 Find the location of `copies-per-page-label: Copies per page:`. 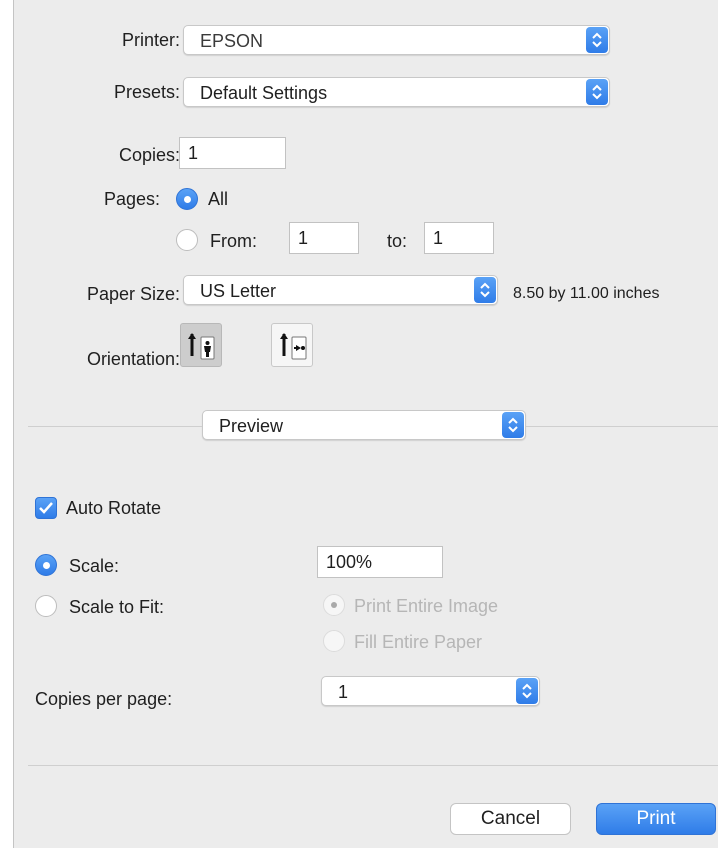

copies-per-page-label: Copies per page: is located at coordinates (104, 699).